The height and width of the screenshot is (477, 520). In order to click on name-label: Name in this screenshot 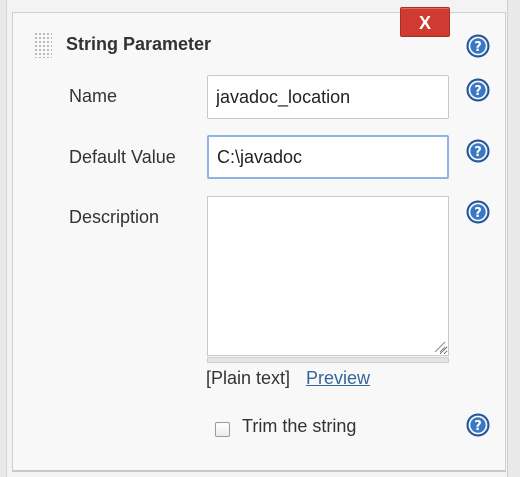, I will do `click(93, 96)`.